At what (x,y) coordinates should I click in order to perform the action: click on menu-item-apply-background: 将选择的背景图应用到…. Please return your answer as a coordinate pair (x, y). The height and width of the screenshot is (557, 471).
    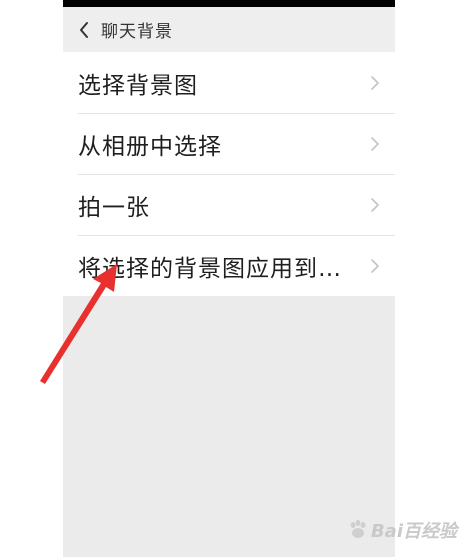
    Looking at the image, I should click on (229, 265).